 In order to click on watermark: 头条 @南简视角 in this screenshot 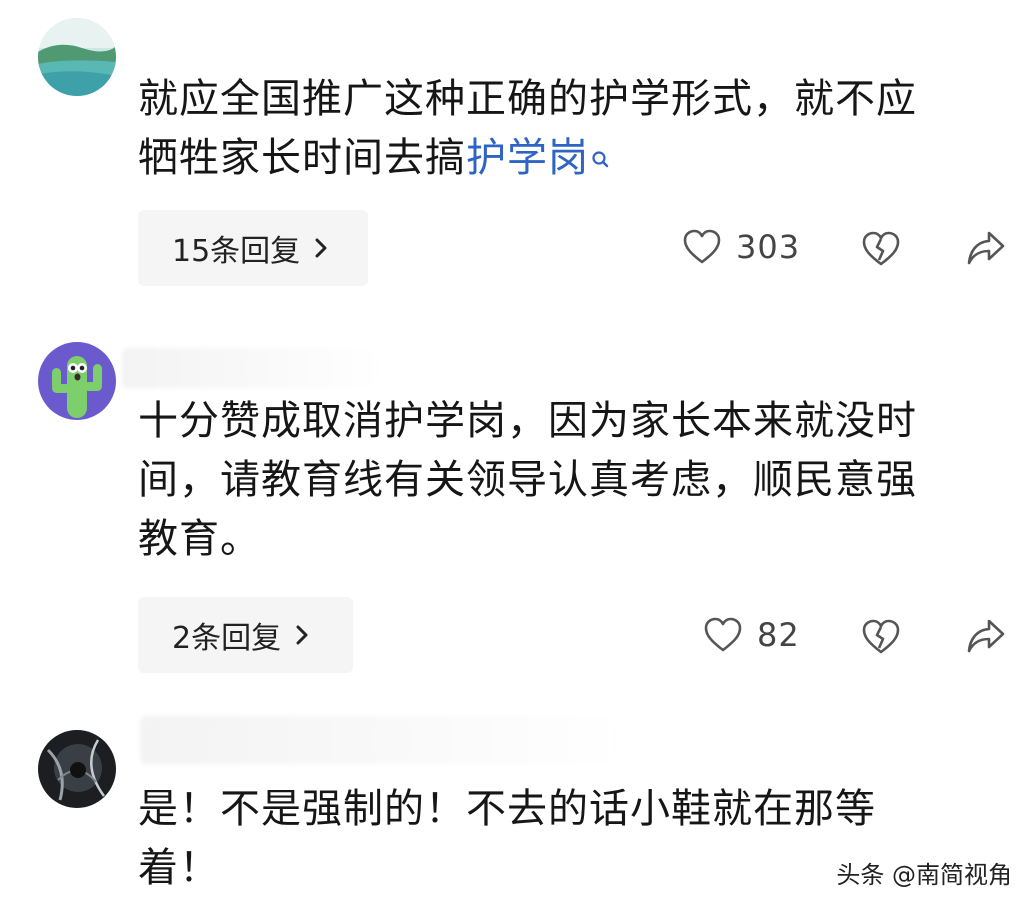, I will do `click(924, 875)`.